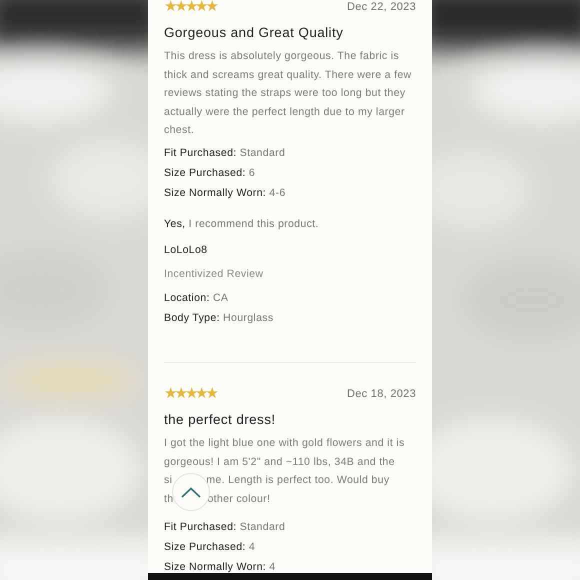 This screenshot has width=580, height=580. Describe the element at coordinates (284, 443) in the screenshot. I see `review-text: I got the light blue one with gold flowers and it is` at that location.